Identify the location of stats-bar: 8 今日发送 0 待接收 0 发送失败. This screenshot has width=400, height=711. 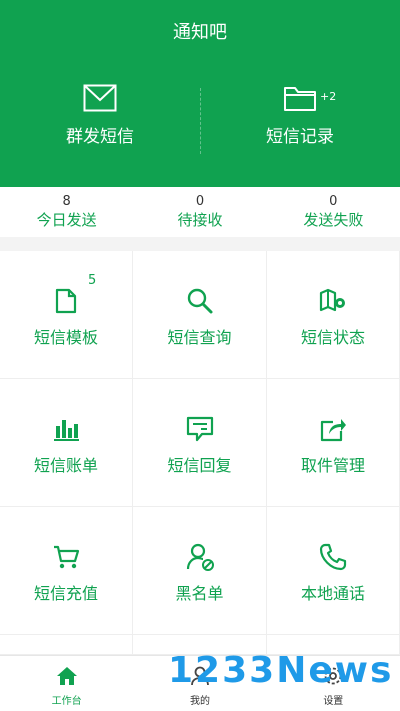
(200, 212).